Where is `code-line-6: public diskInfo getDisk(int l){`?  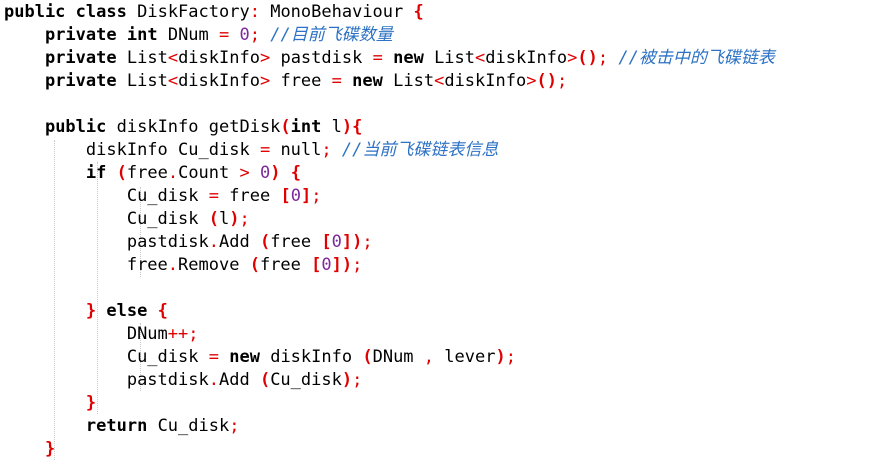
code-line-6: public diskInfo getDisk(int l){ is located at coordinates (183, 127).